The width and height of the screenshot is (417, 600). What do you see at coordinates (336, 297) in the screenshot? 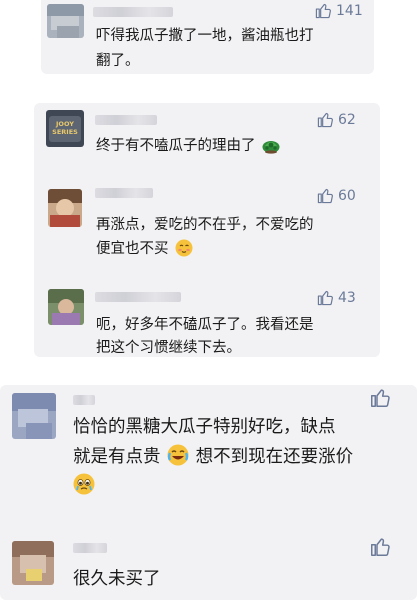
I see `like-button: 43` at bounding box center [336, 297].